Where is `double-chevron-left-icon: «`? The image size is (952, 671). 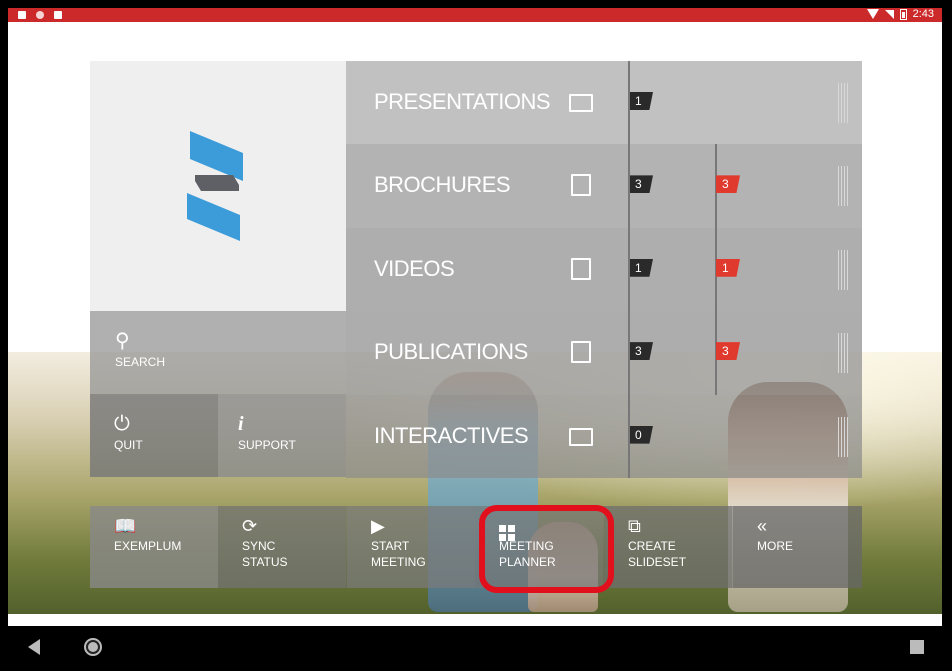
double-chevron-left-icon: « is located at coordinates (762, 526).